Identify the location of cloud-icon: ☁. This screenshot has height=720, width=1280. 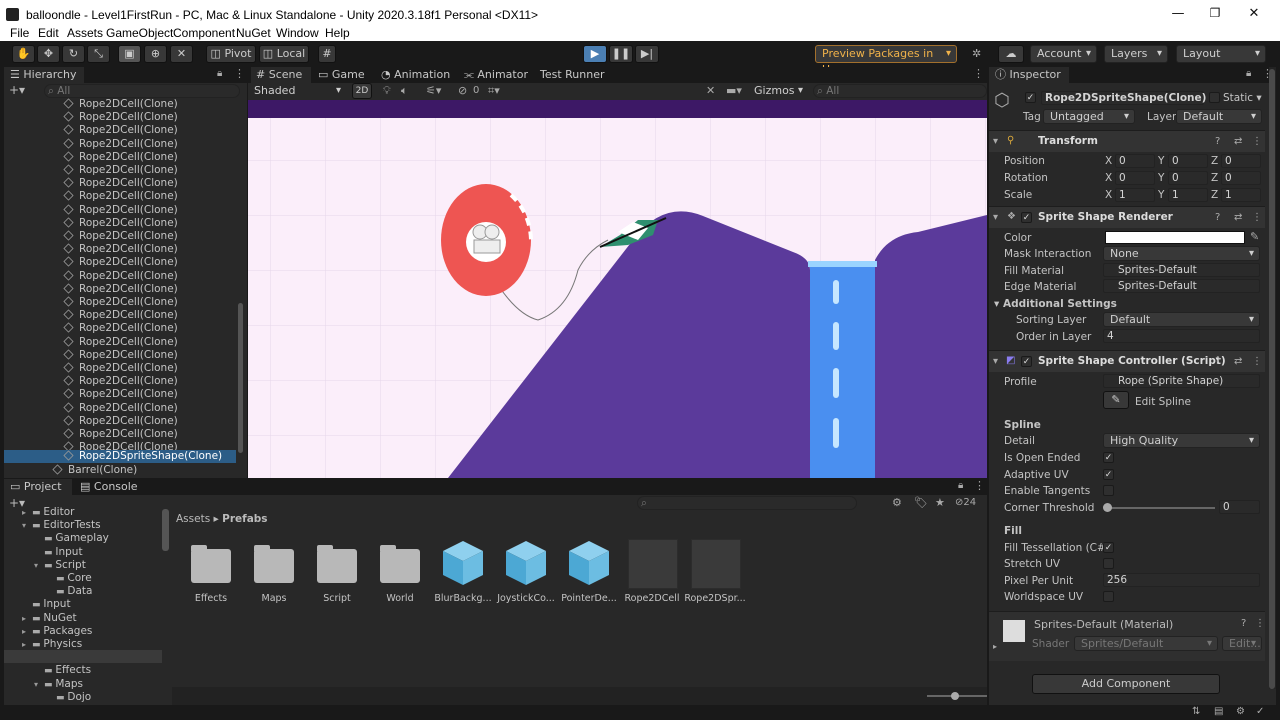
(1011, 54).